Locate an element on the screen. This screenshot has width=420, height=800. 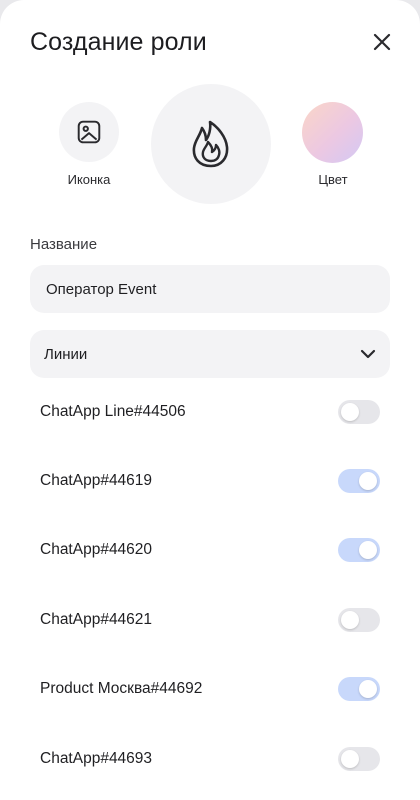
line-row: ChatApp#44693 is located at coordinates (210, 758).